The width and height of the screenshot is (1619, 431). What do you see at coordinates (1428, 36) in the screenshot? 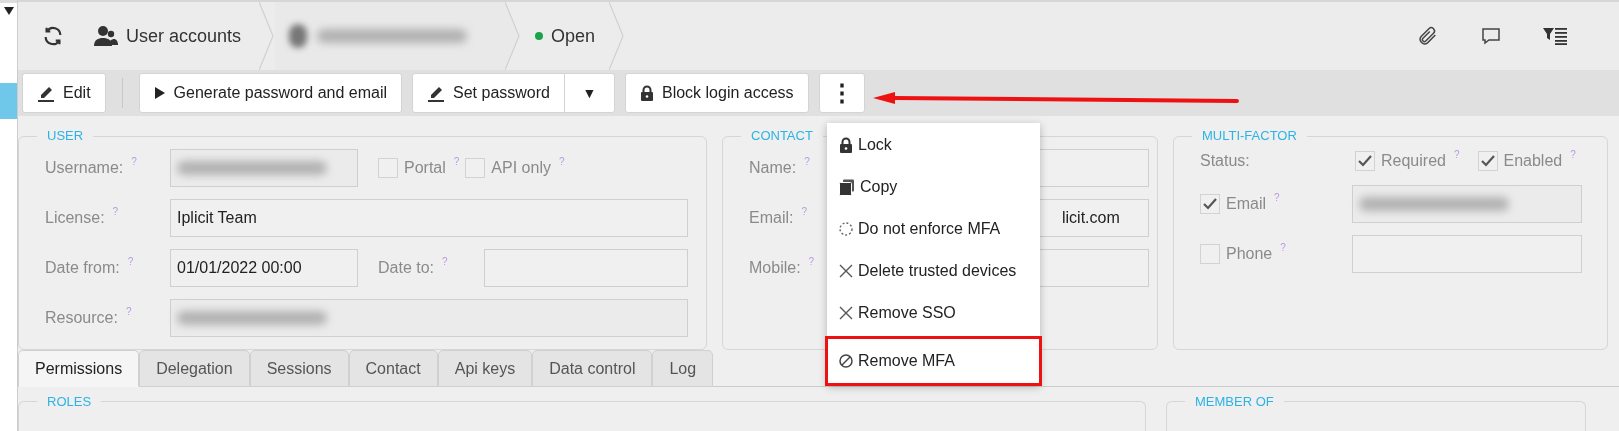
I see `paperclip-icon` at bounding box center [1428, 36].